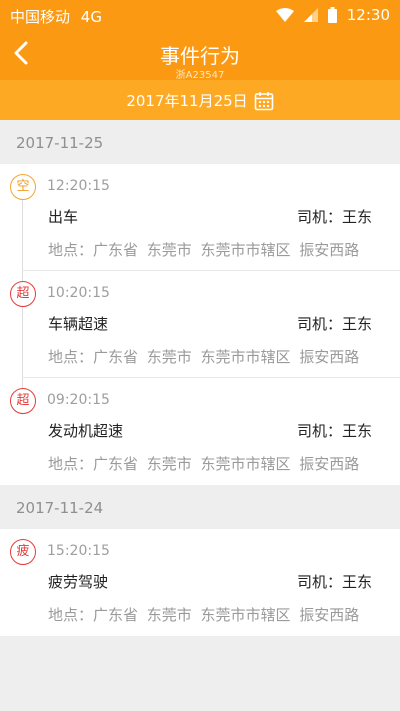  I want to click on page-title: 事件行为, so click(200, 56).